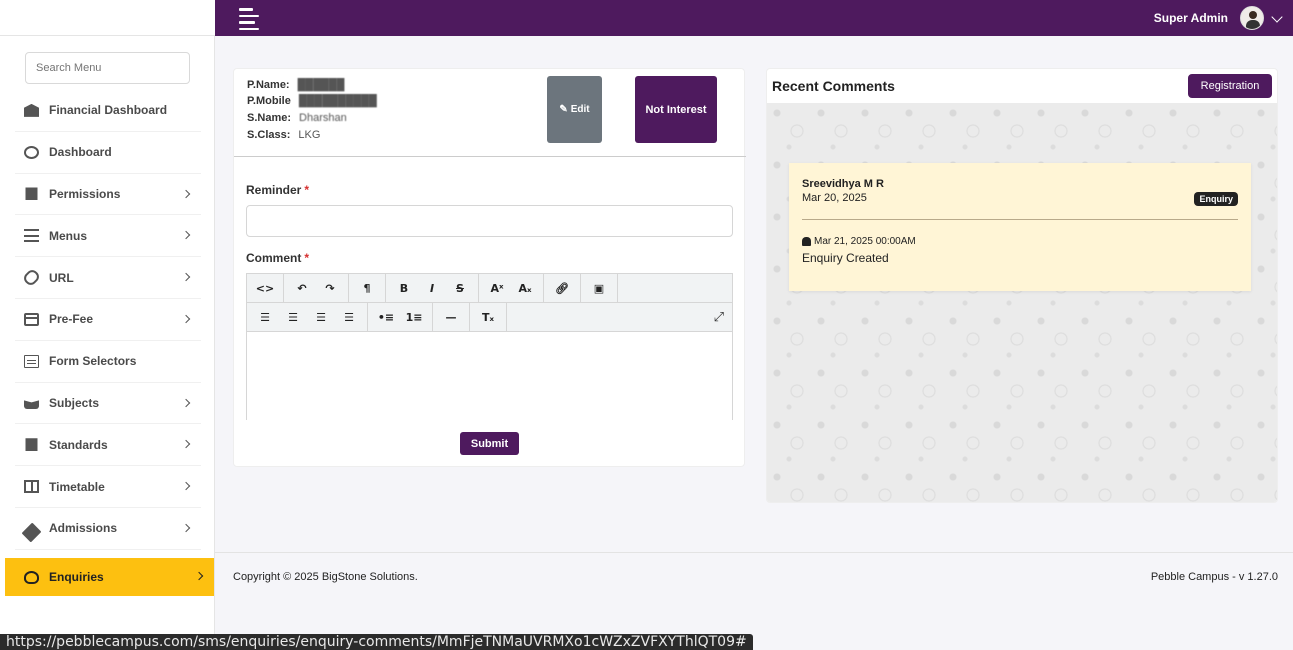  I want to click on chevron-down-icon, so click(1277, 17).